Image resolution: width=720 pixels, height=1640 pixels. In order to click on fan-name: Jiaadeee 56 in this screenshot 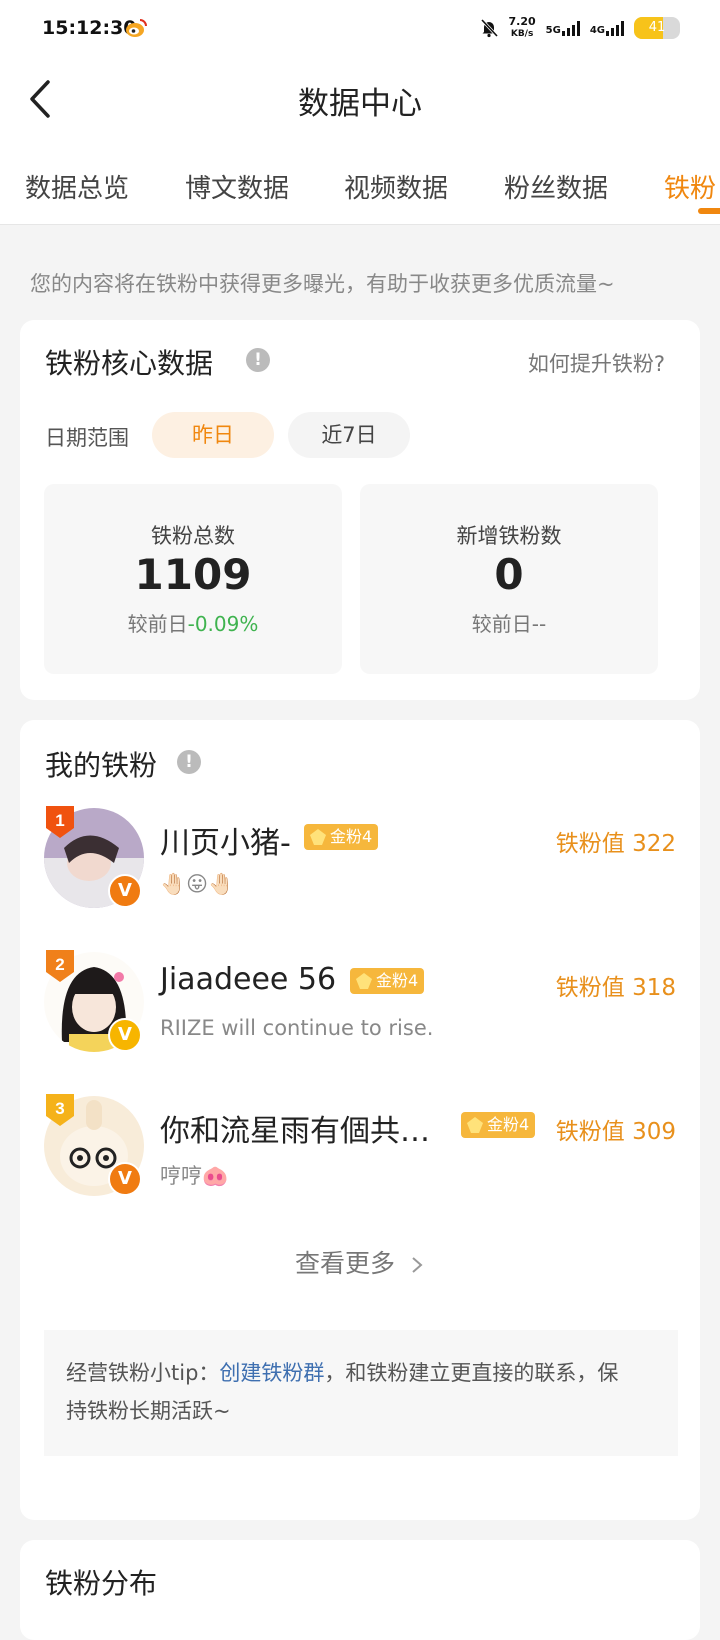, I will do `click(248, 979)`.